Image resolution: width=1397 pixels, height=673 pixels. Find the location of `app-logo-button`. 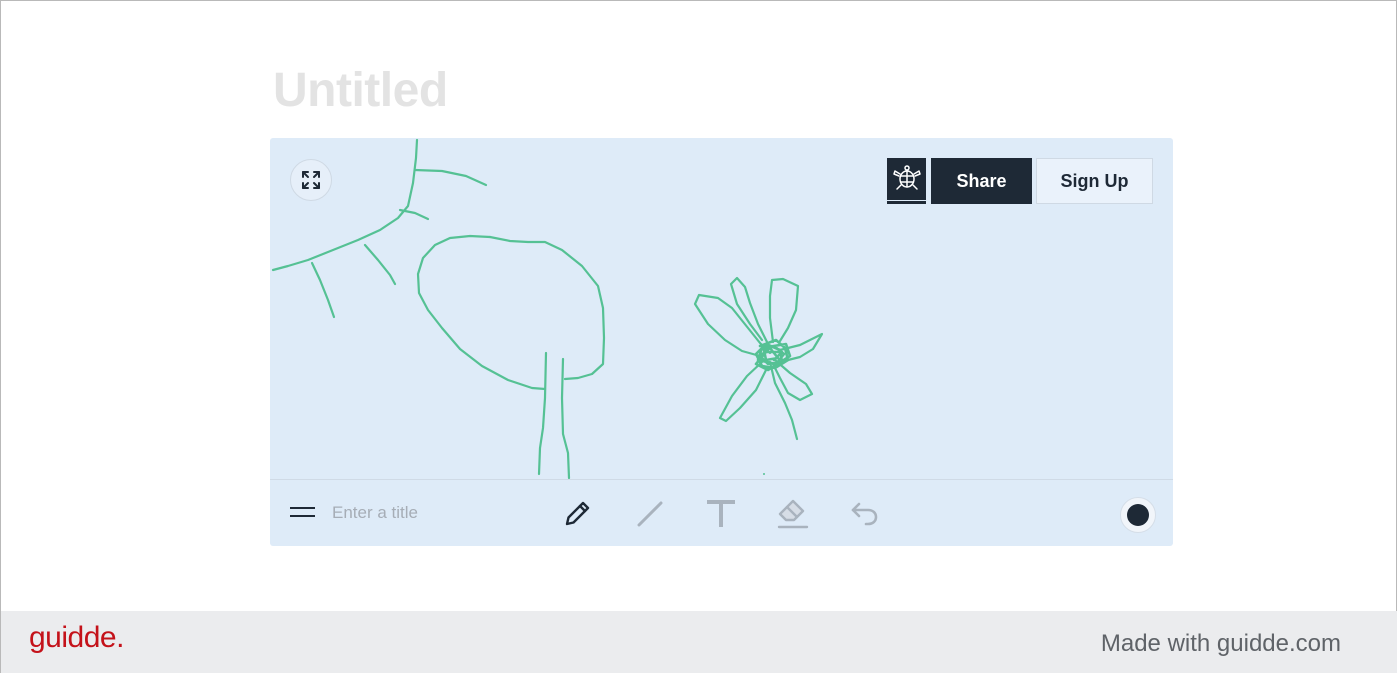

app-logo-button is located at coordinates (906, 181).